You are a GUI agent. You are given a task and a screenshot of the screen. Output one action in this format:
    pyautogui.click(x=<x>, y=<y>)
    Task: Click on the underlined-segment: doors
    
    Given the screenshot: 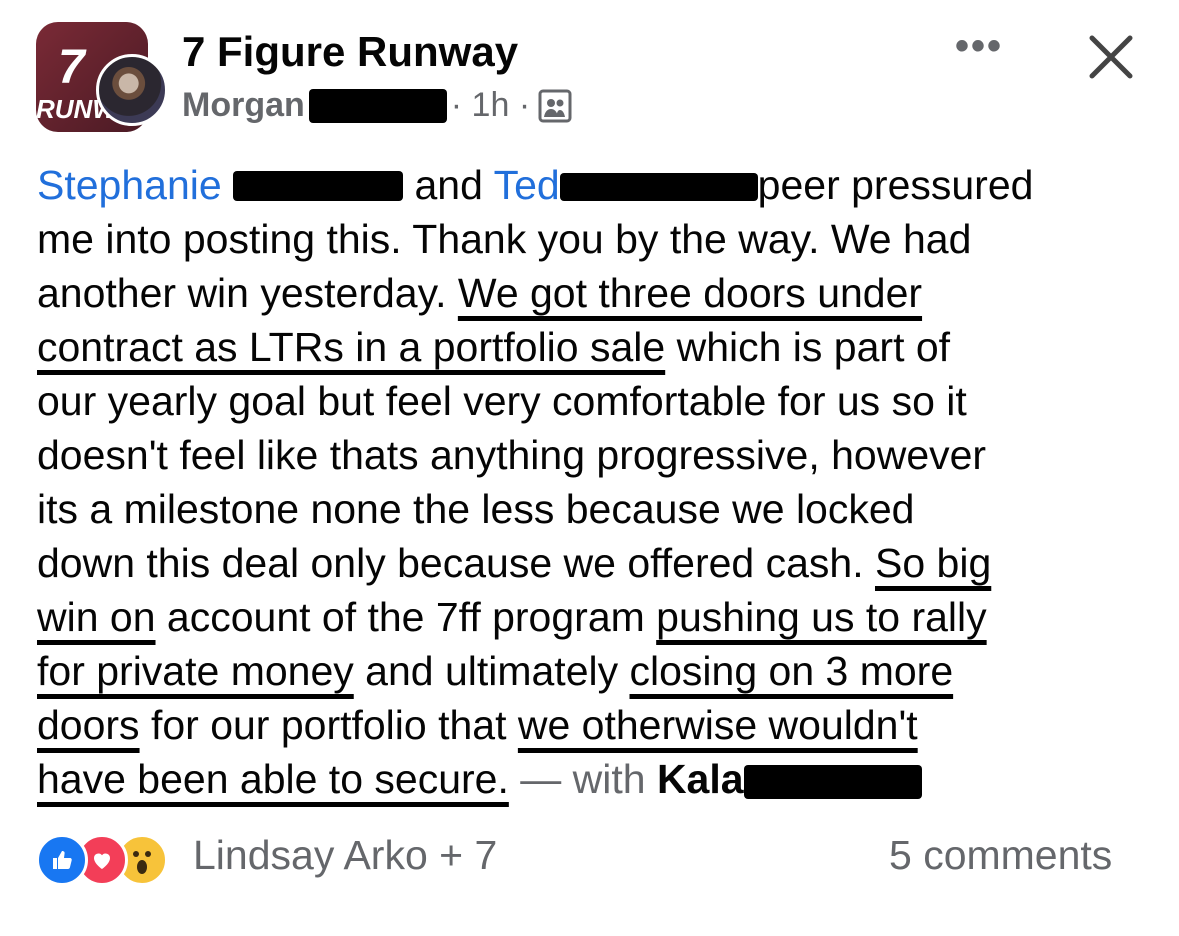 What is the action you would take?
    pyautogui.click(x=88, y=725)
    